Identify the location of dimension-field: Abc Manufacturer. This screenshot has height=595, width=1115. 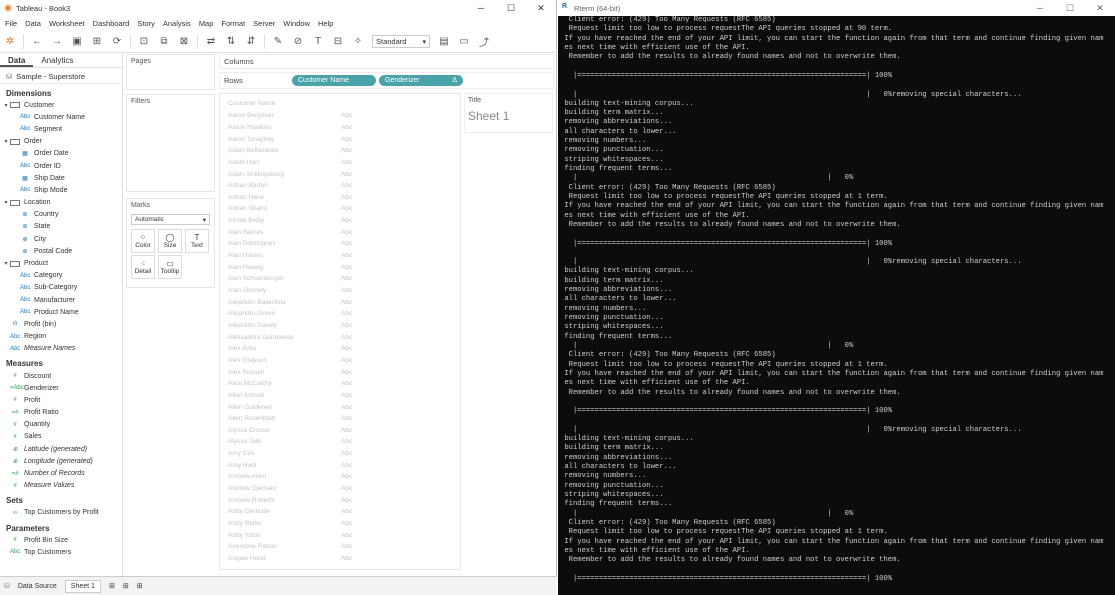
(61, 300).